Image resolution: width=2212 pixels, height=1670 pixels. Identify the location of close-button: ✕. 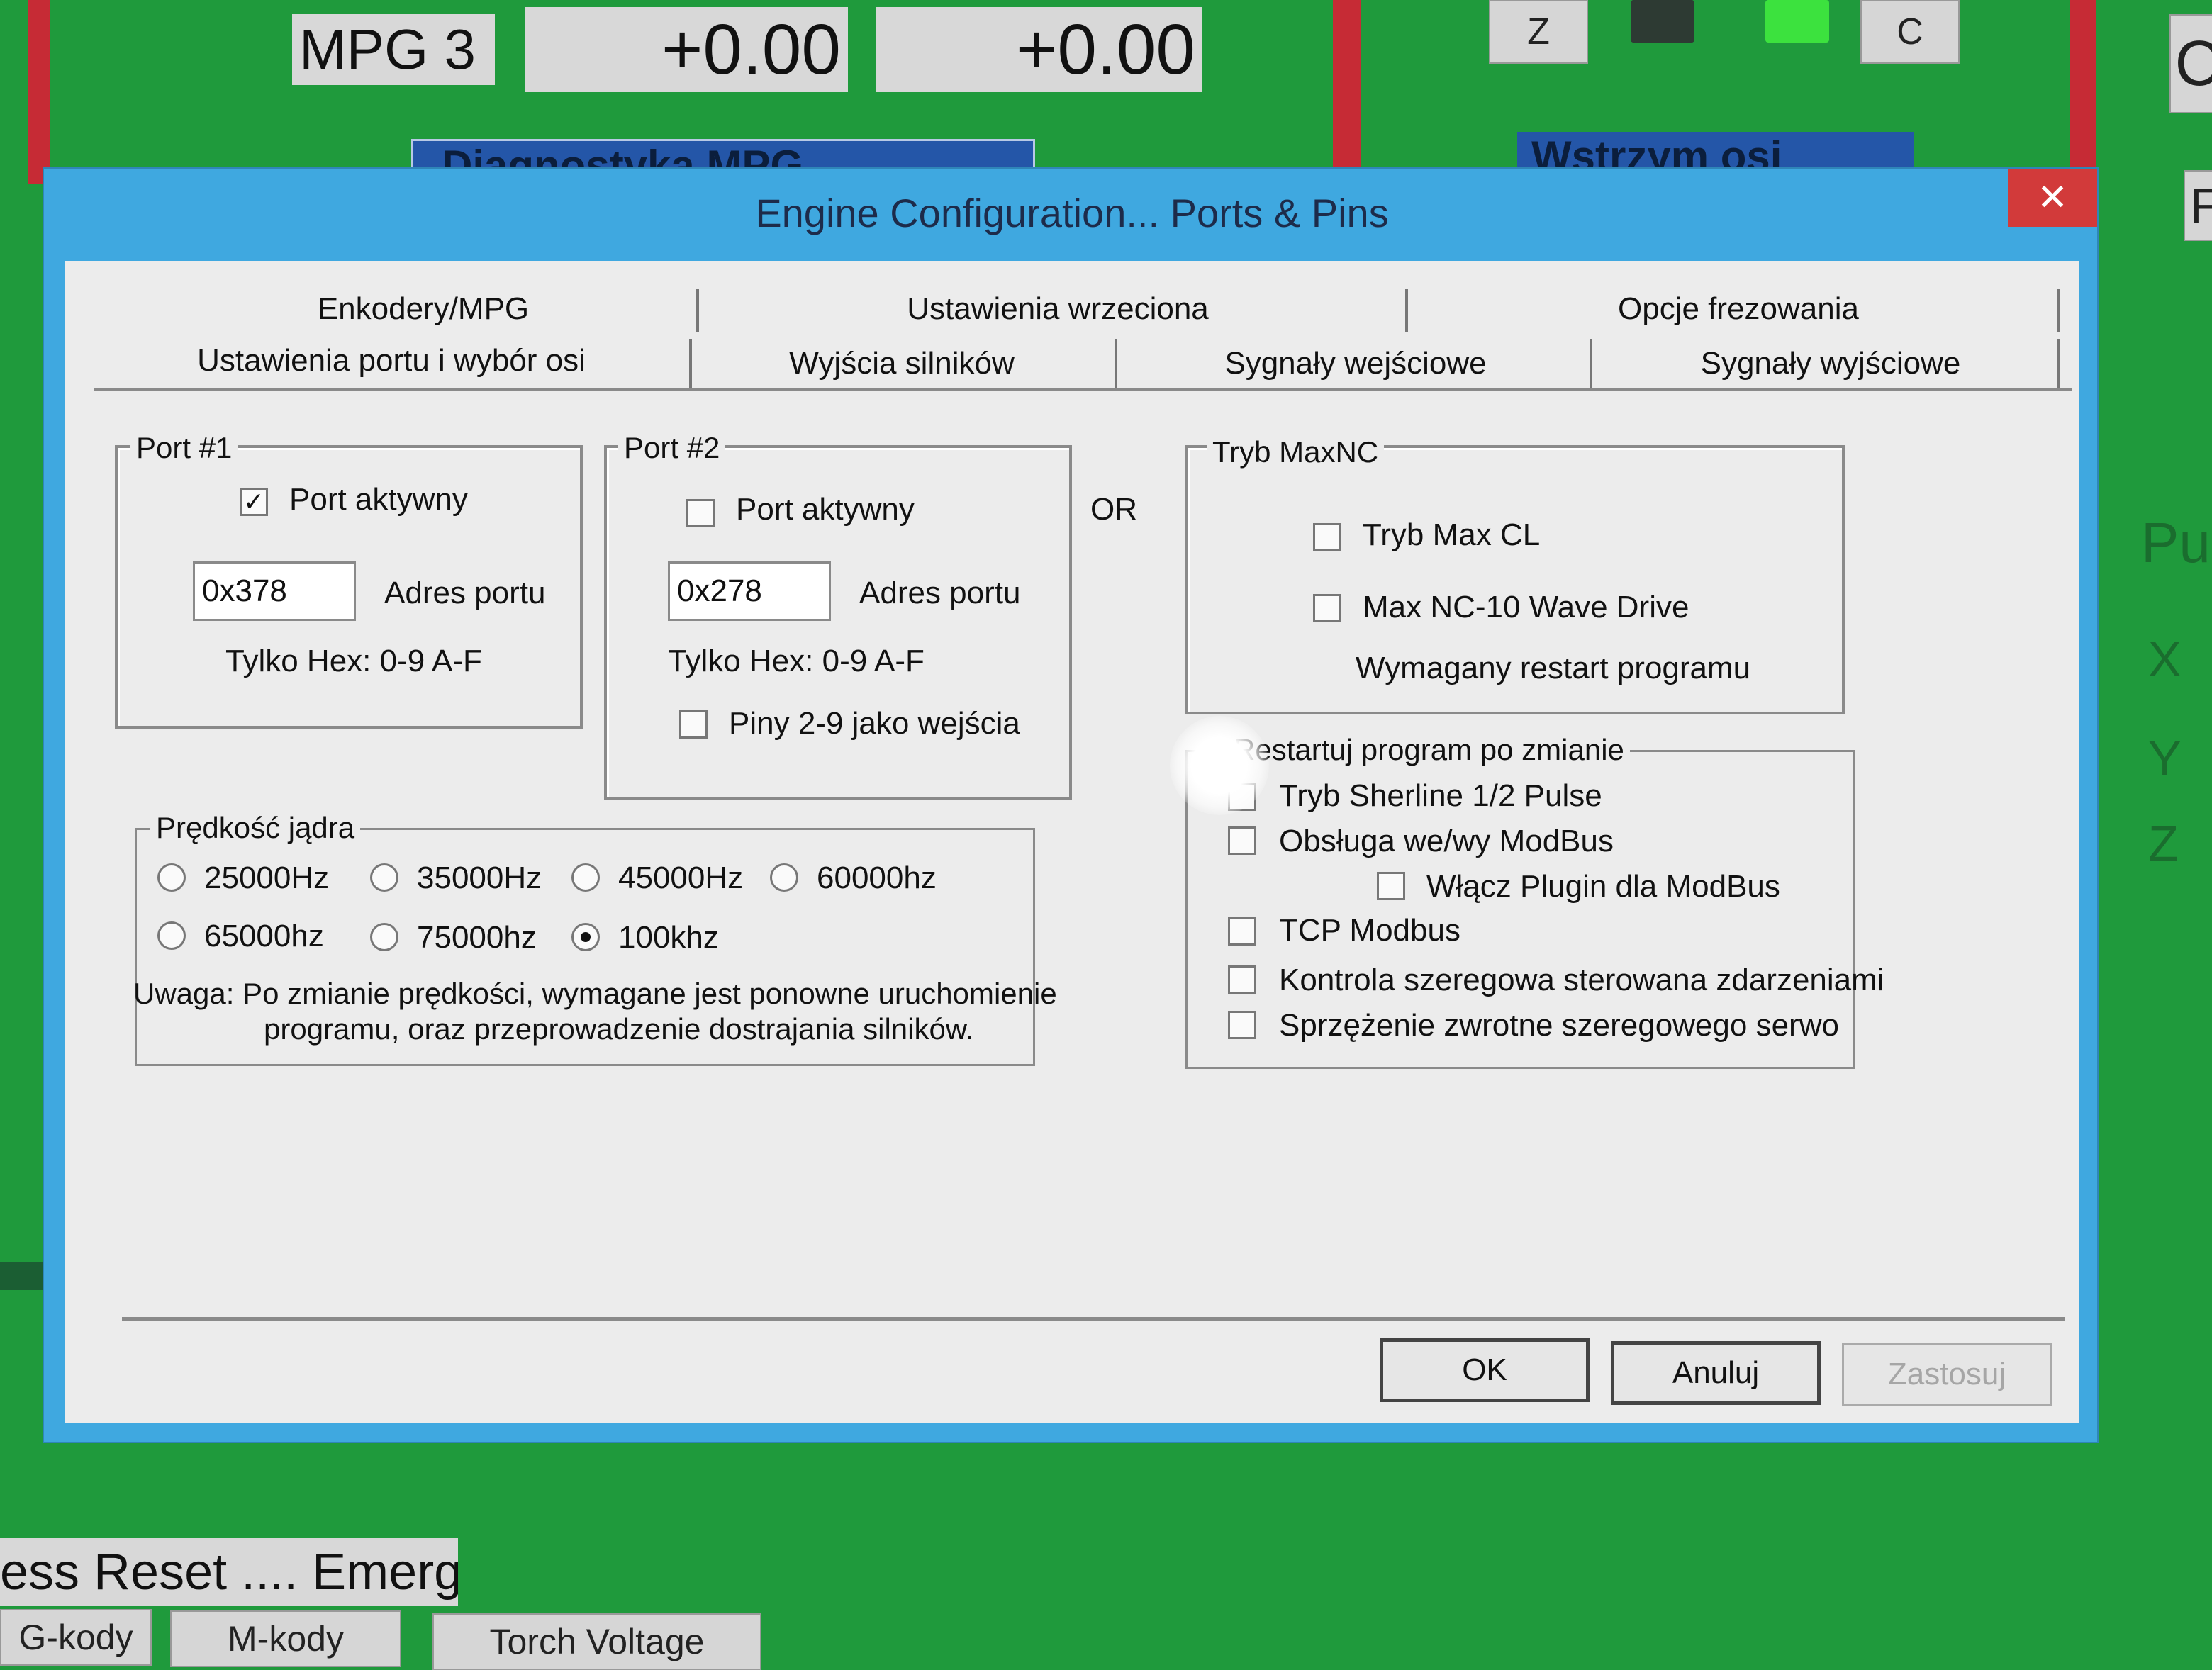
(2052, 198).